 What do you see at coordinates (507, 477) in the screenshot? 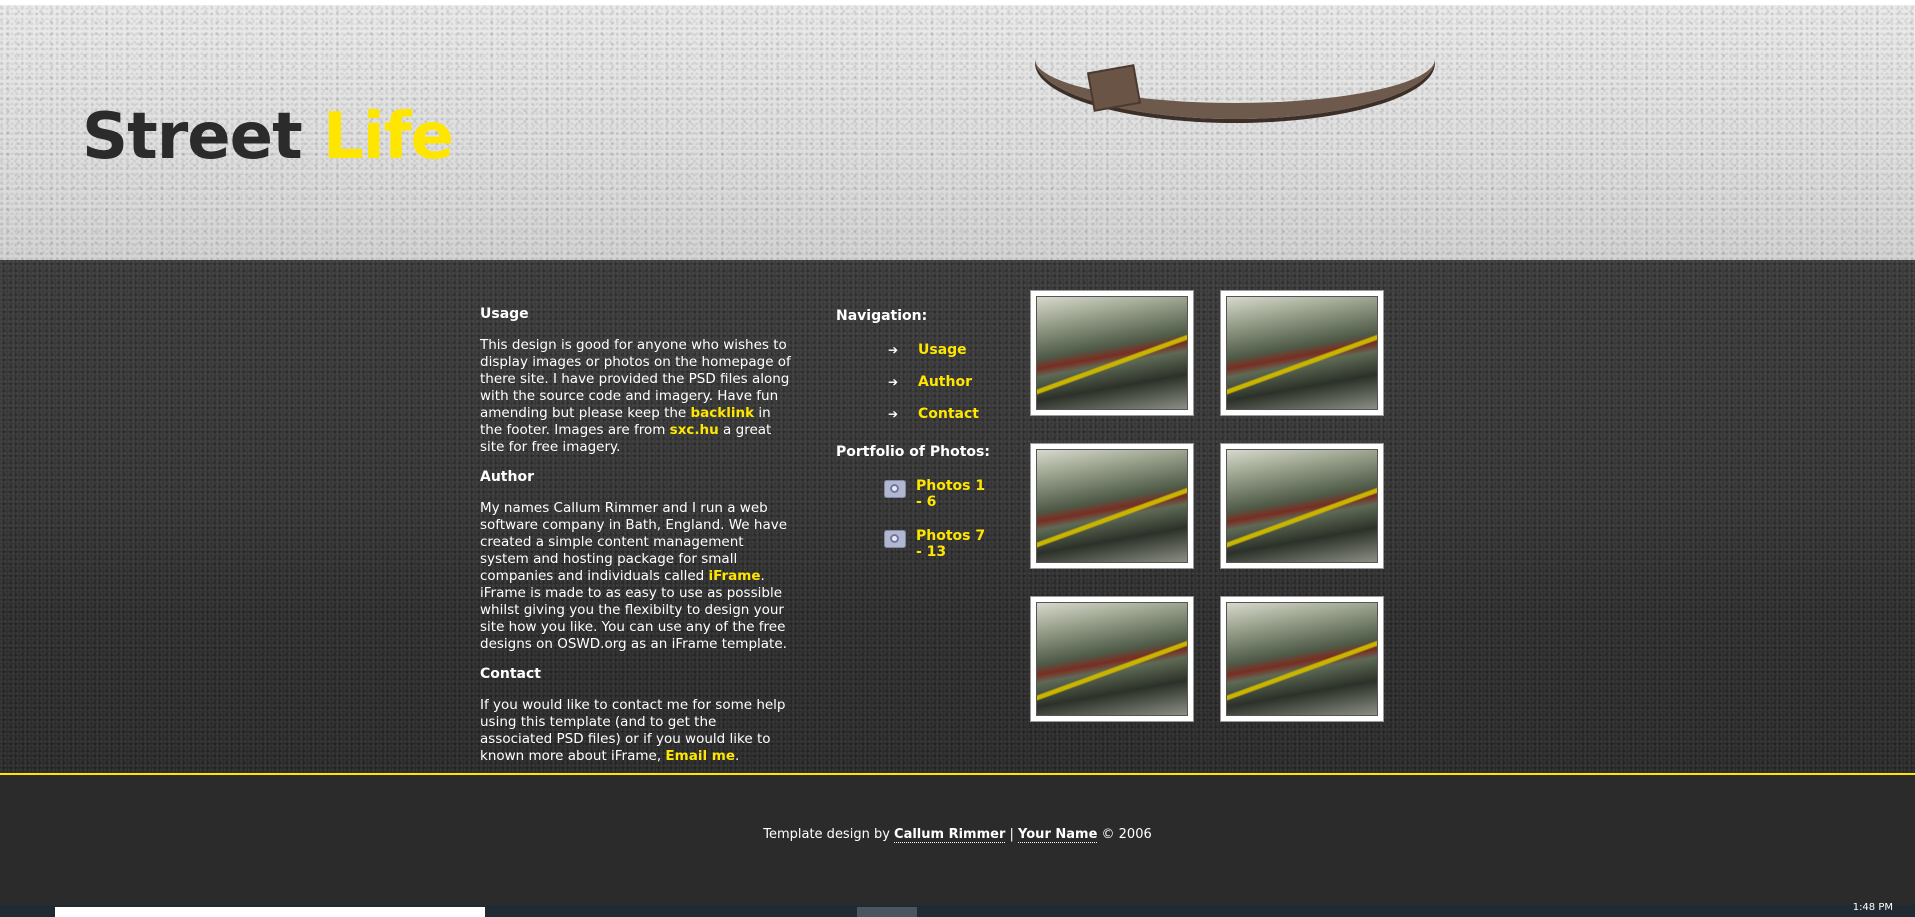
I see `author-heading: Author` at bounding box center [507, 477].